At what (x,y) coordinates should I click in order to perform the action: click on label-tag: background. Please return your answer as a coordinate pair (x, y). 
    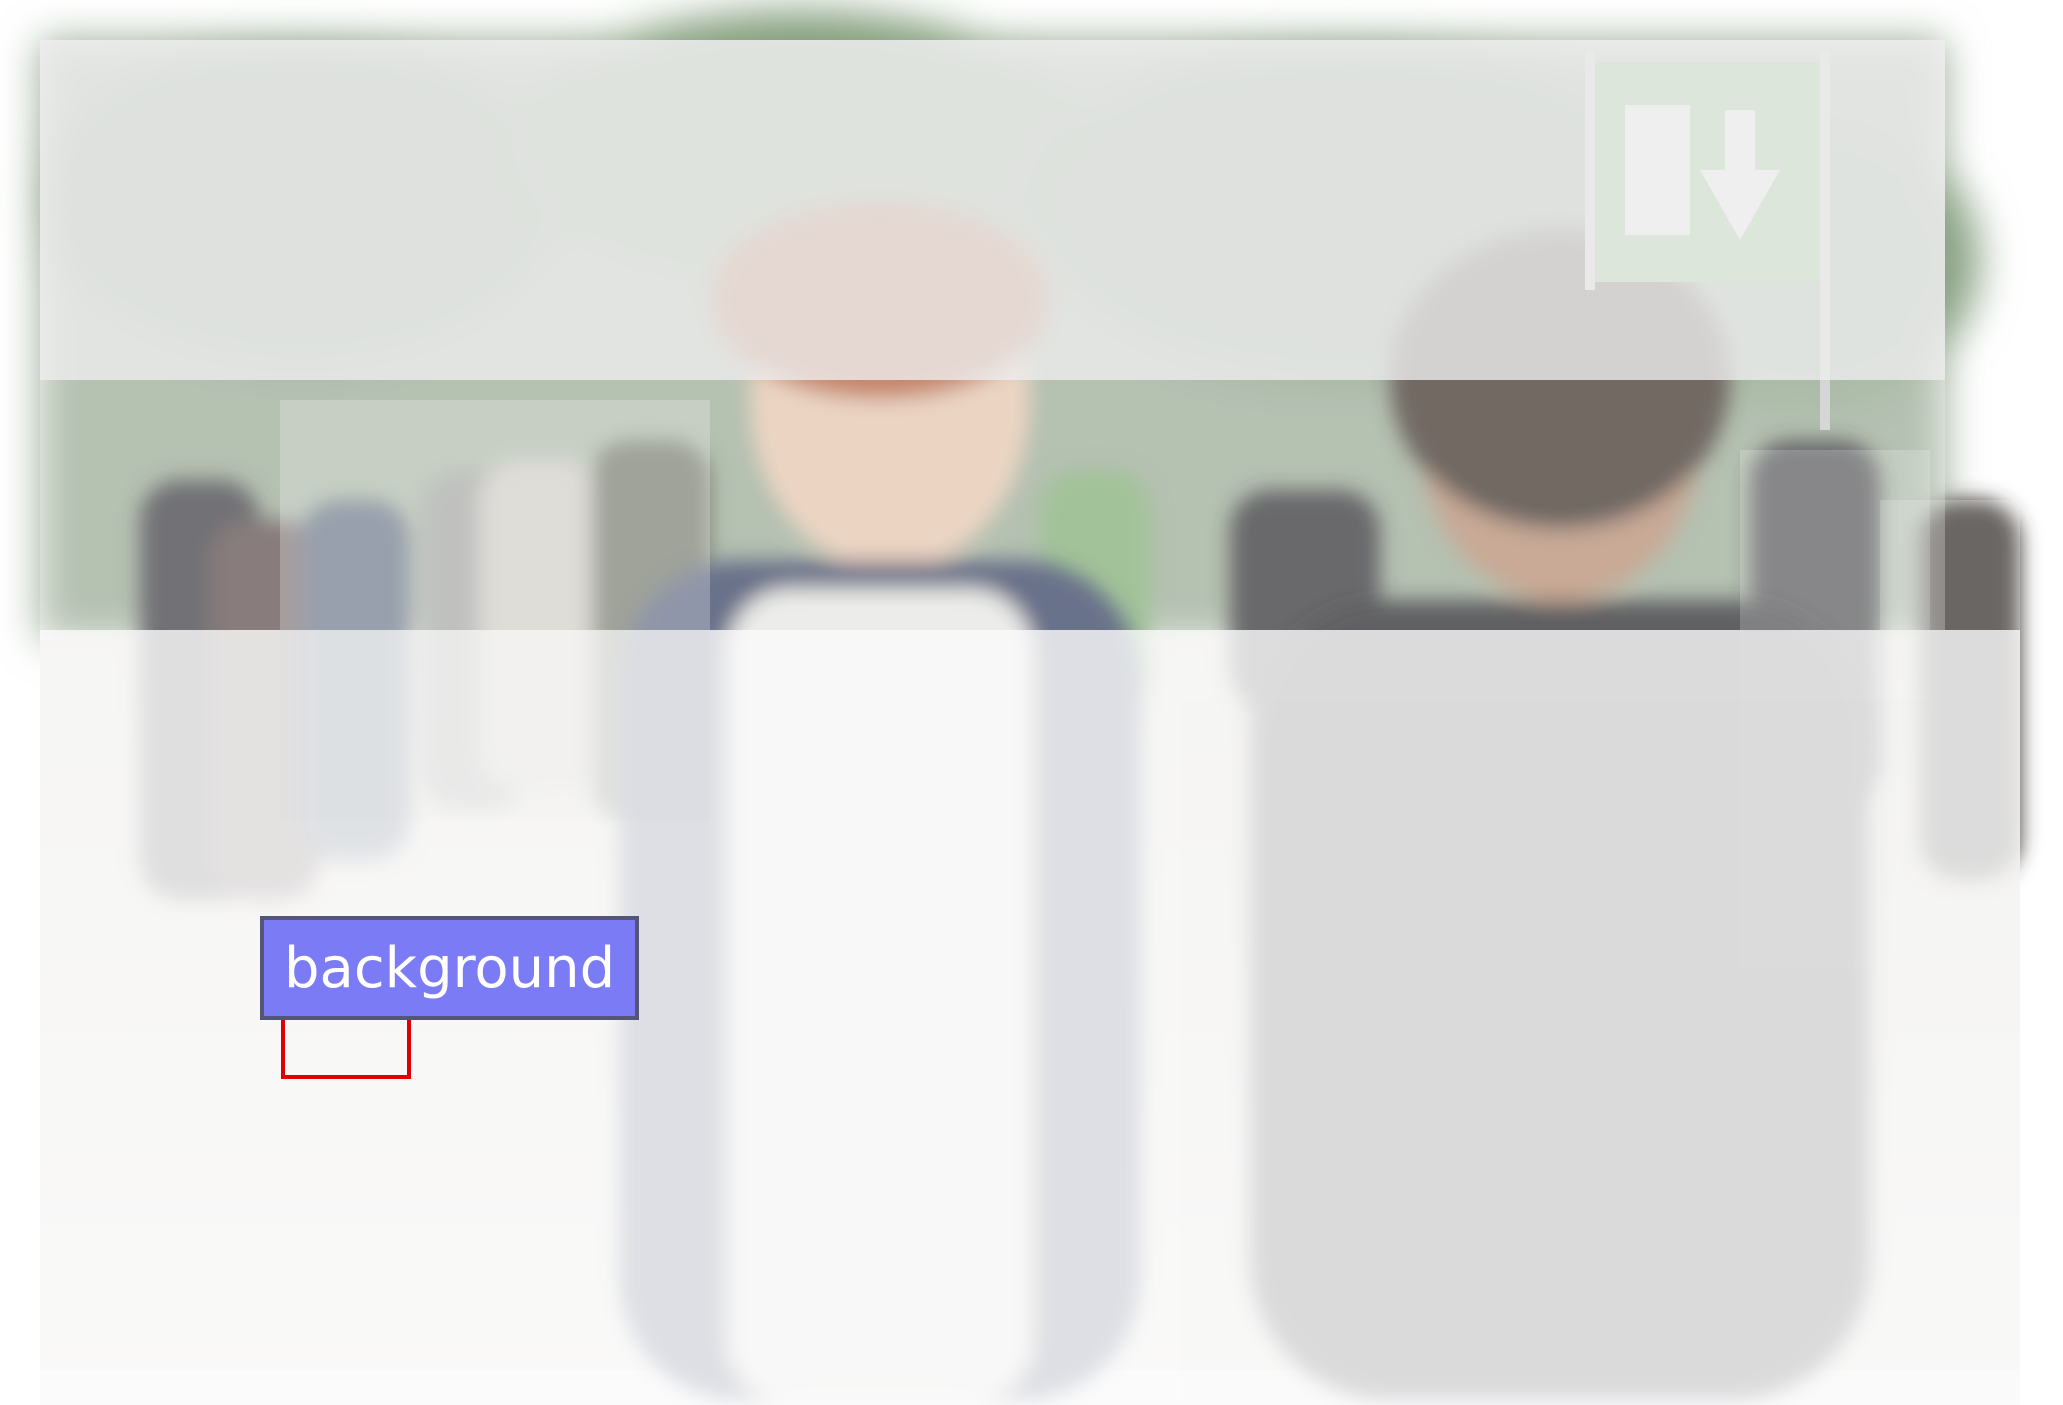
    Looking at the image, I should click on (449, 968).